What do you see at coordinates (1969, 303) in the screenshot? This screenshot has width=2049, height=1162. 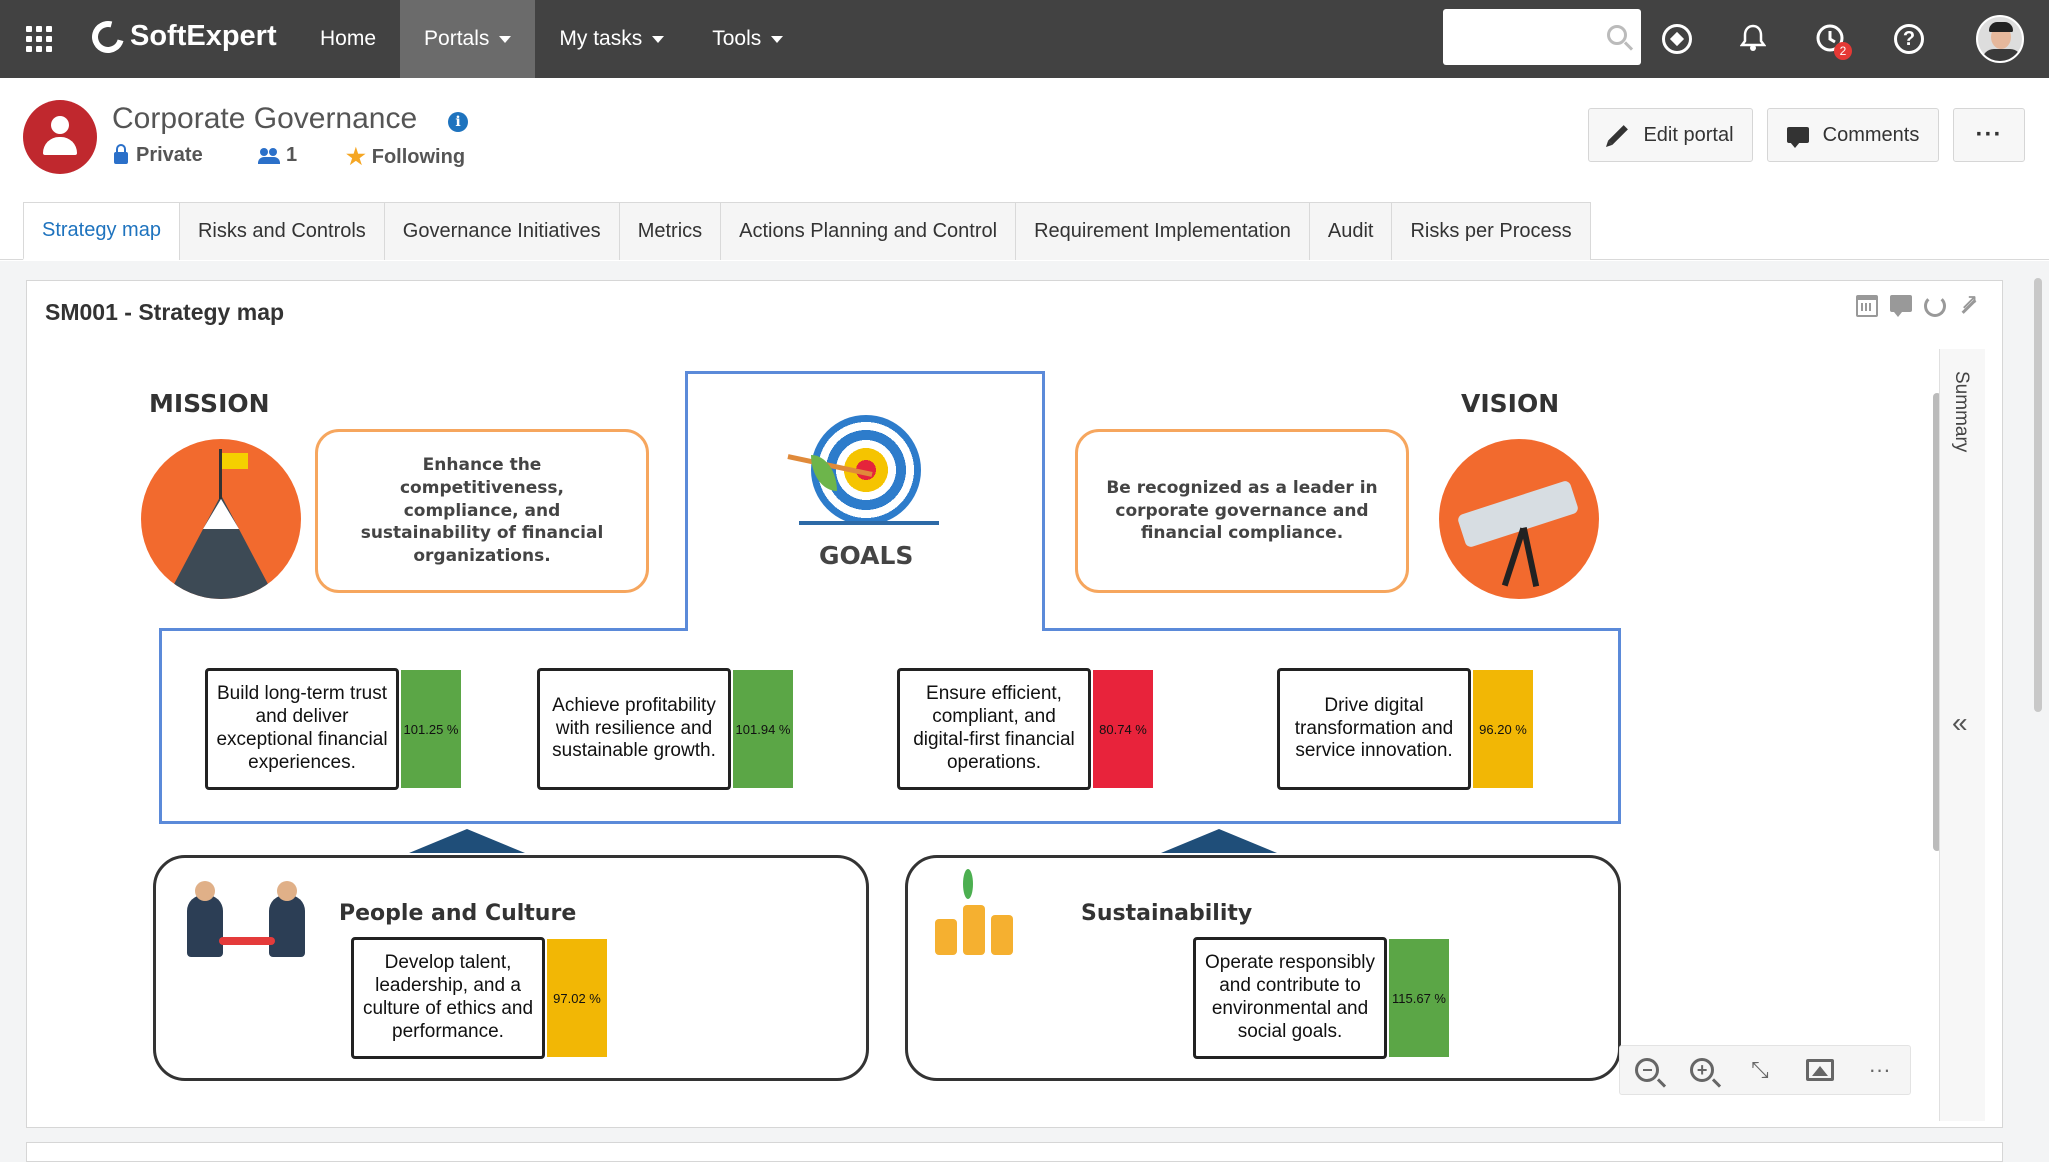 I see `expand-icon` at bounding box center [1969, 303].